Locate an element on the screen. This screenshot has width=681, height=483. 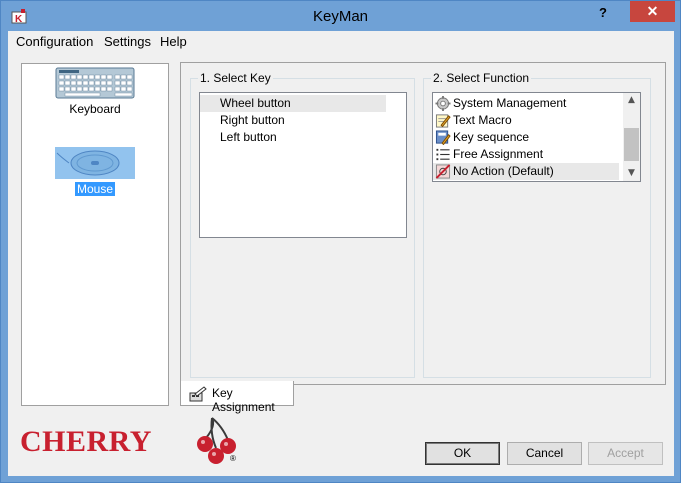
text-macro-icon is located at coordinates (443, 121).